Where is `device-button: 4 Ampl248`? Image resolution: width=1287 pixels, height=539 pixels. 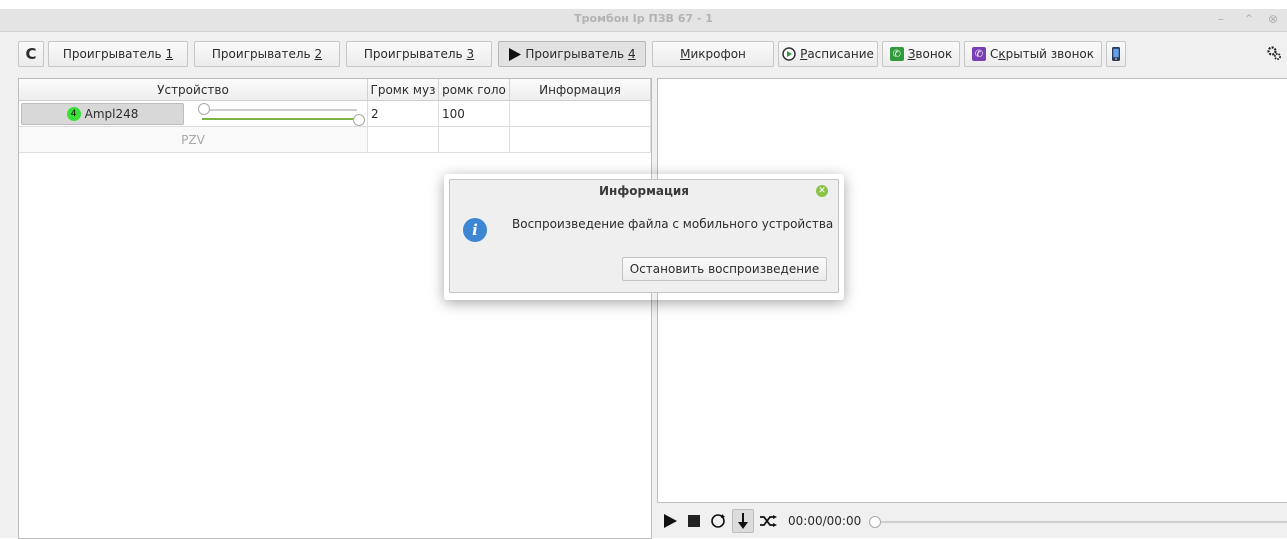 device-button: 4 Ampl248 is located at coordinates (102, 114).